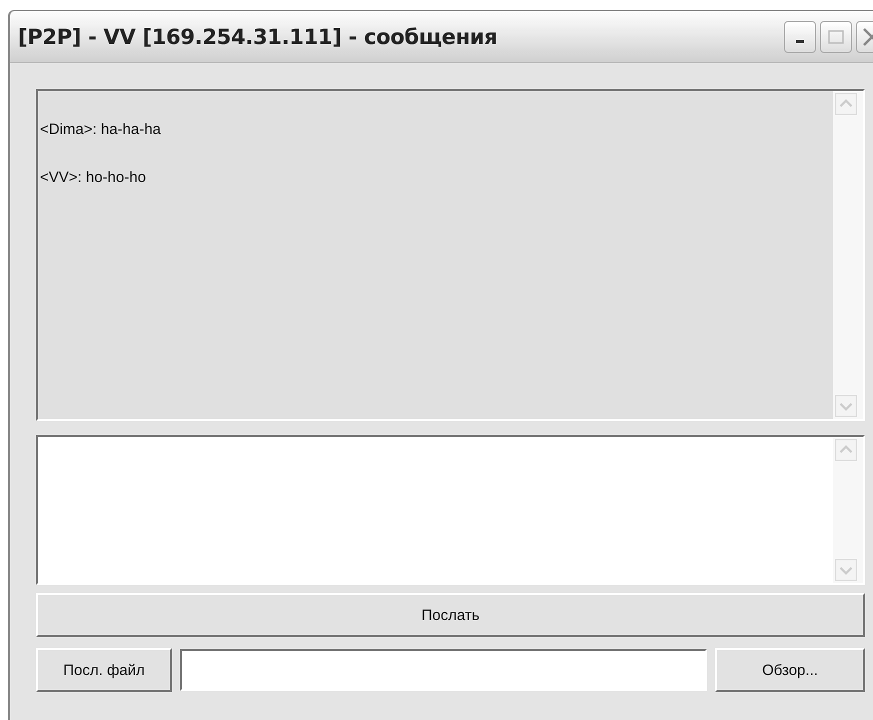  I want to click on minimize-icon, so click(800, 41).